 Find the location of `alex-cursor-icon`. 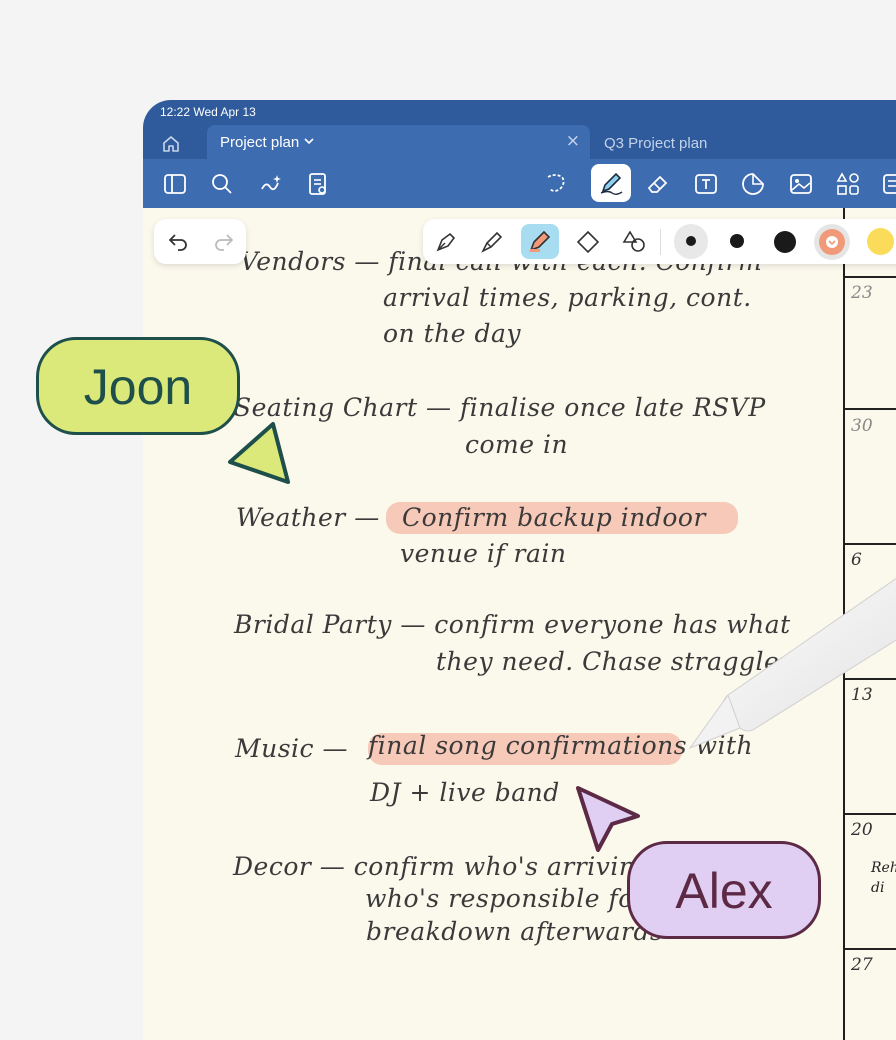

alex-cursor-icon is located at coordinates (608, 819).